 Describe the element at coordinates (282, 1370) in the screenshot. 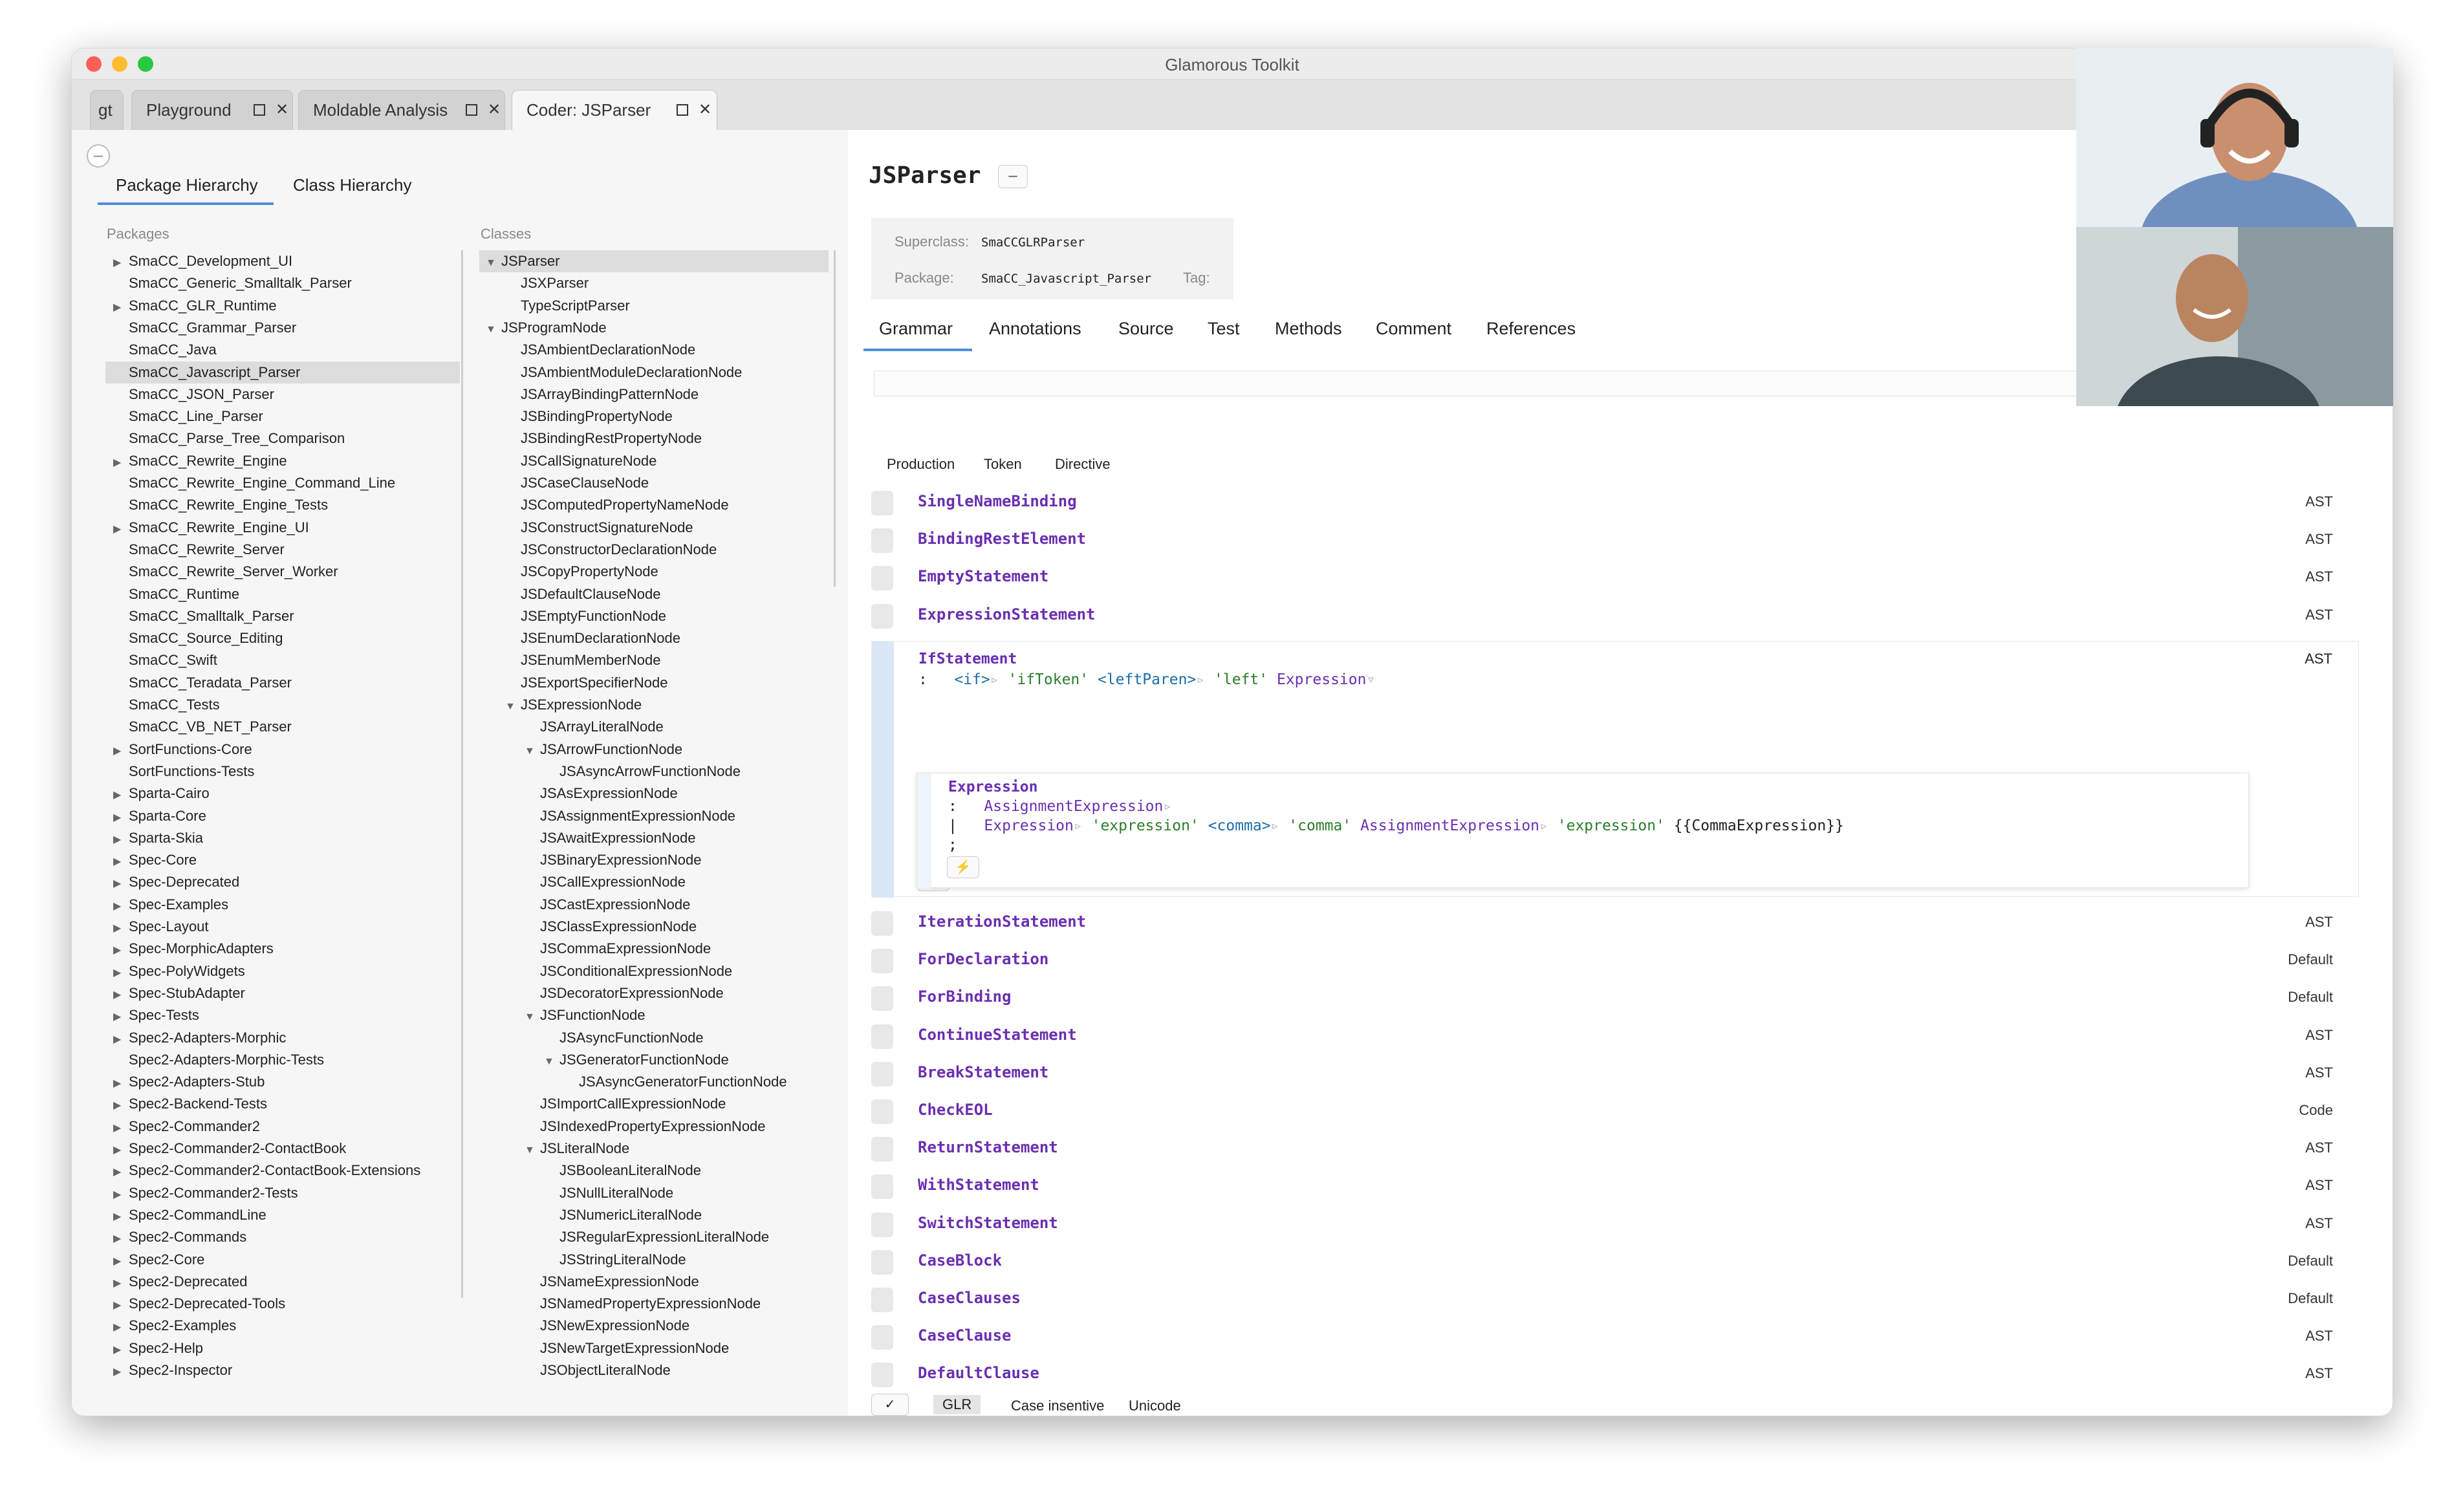

I see `package-item: ▶ Spec2-Inspector` at that location.